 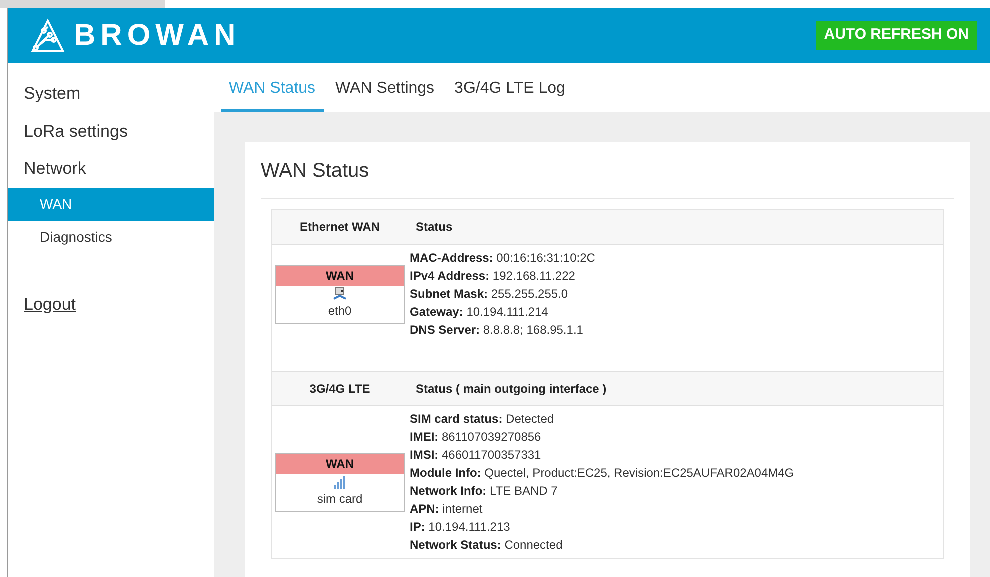 What do you see at coordinates (111, 169) in the screenshot?
I see `sidebar-item: Network` at bounding box center [111, 169].